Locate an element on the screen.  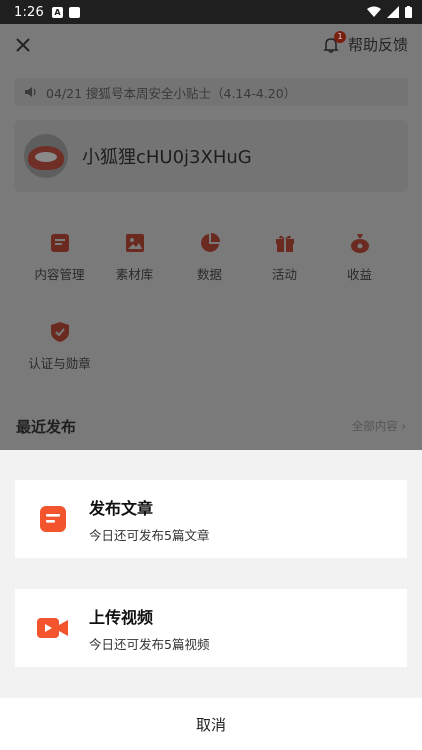
bell-icon: 1 is located at coordinates (334, 42).